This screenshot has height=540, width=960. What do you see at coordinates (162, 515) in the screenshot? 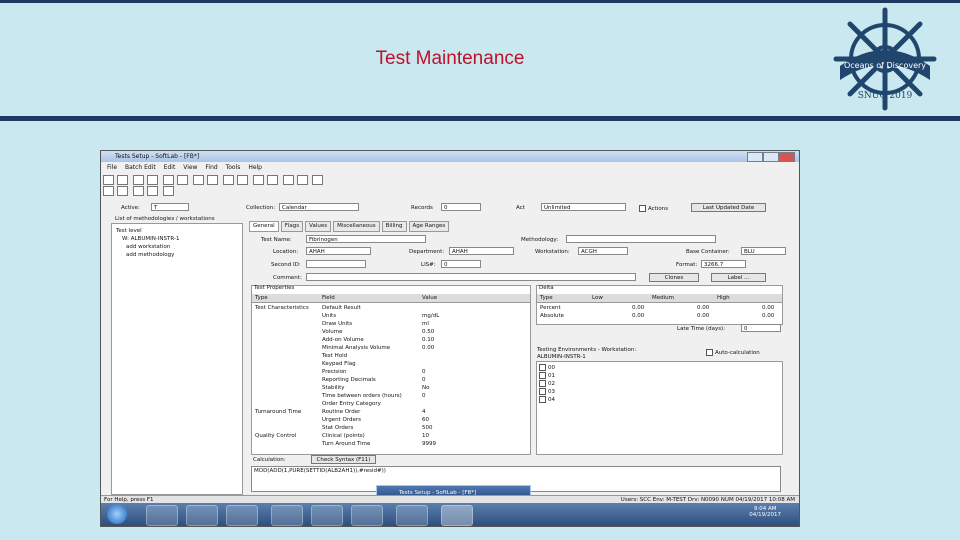
I see `internet-explorer-icon` at bounding box center [162, 515].